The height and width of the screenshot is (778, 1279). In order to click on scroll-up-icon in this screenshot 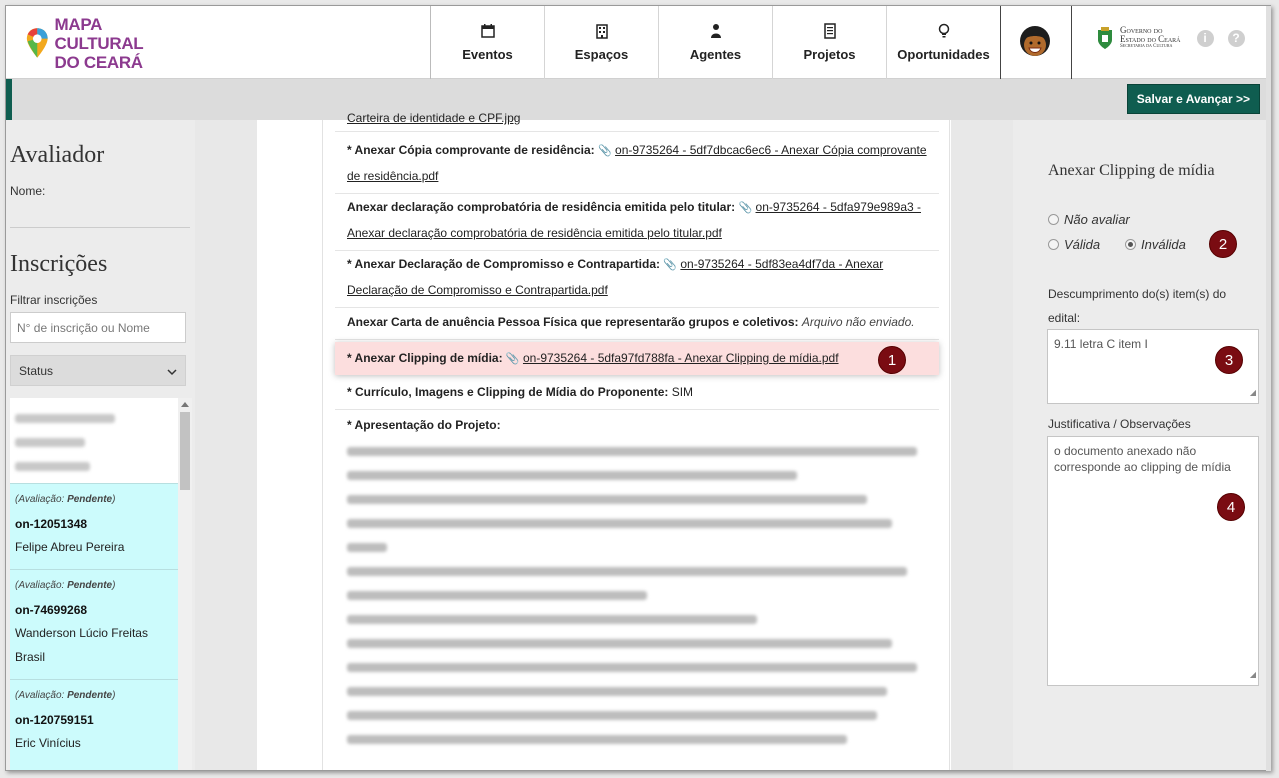, I will do `click(185, 404)`.